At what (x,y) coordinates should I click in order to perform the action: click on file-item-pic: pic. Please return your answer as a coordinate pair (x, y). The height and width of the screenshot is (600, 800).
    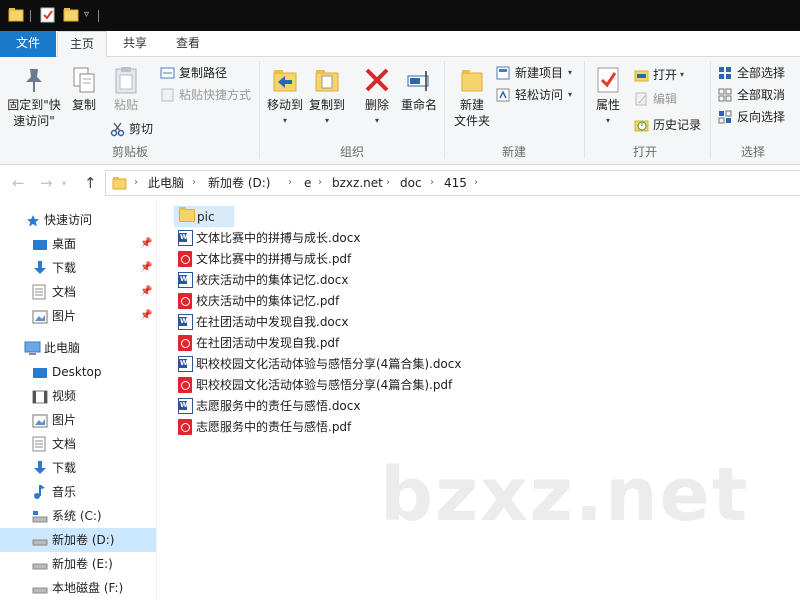
    Looking at the image, I should click on (204, 216).